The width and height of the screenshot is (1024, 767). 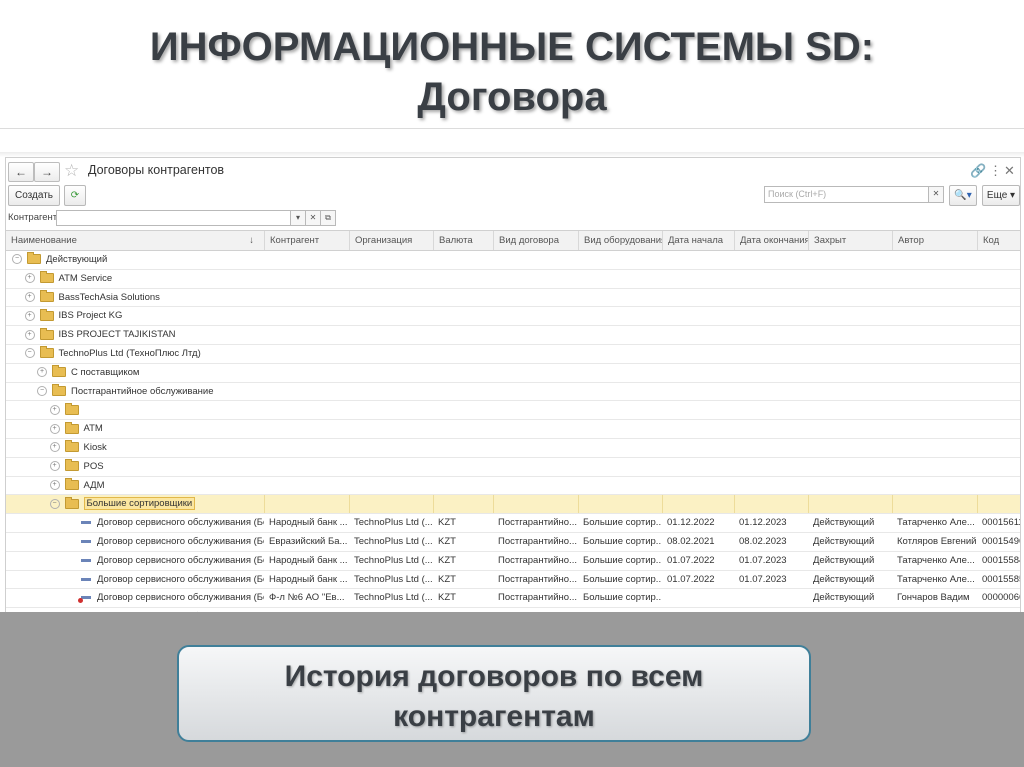 I want to click on tree-row-label: Действующий, so click(x=77, y=259).